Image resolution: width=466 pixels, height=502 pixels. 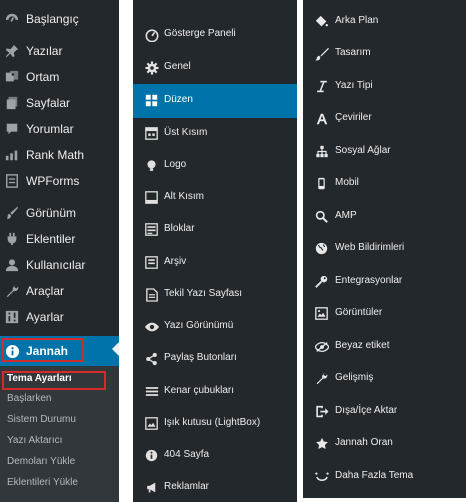 What do you see at coordinates (215, 456) in the screenshot?
I see `panel-item-404-page: 404 Sayfa` at bounding box center [215, 456].